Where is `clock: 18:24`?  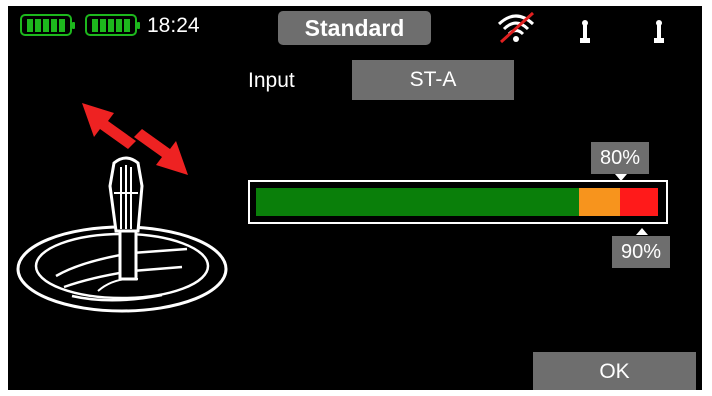
clock: 18:24 is located at coordinates (173, 25).